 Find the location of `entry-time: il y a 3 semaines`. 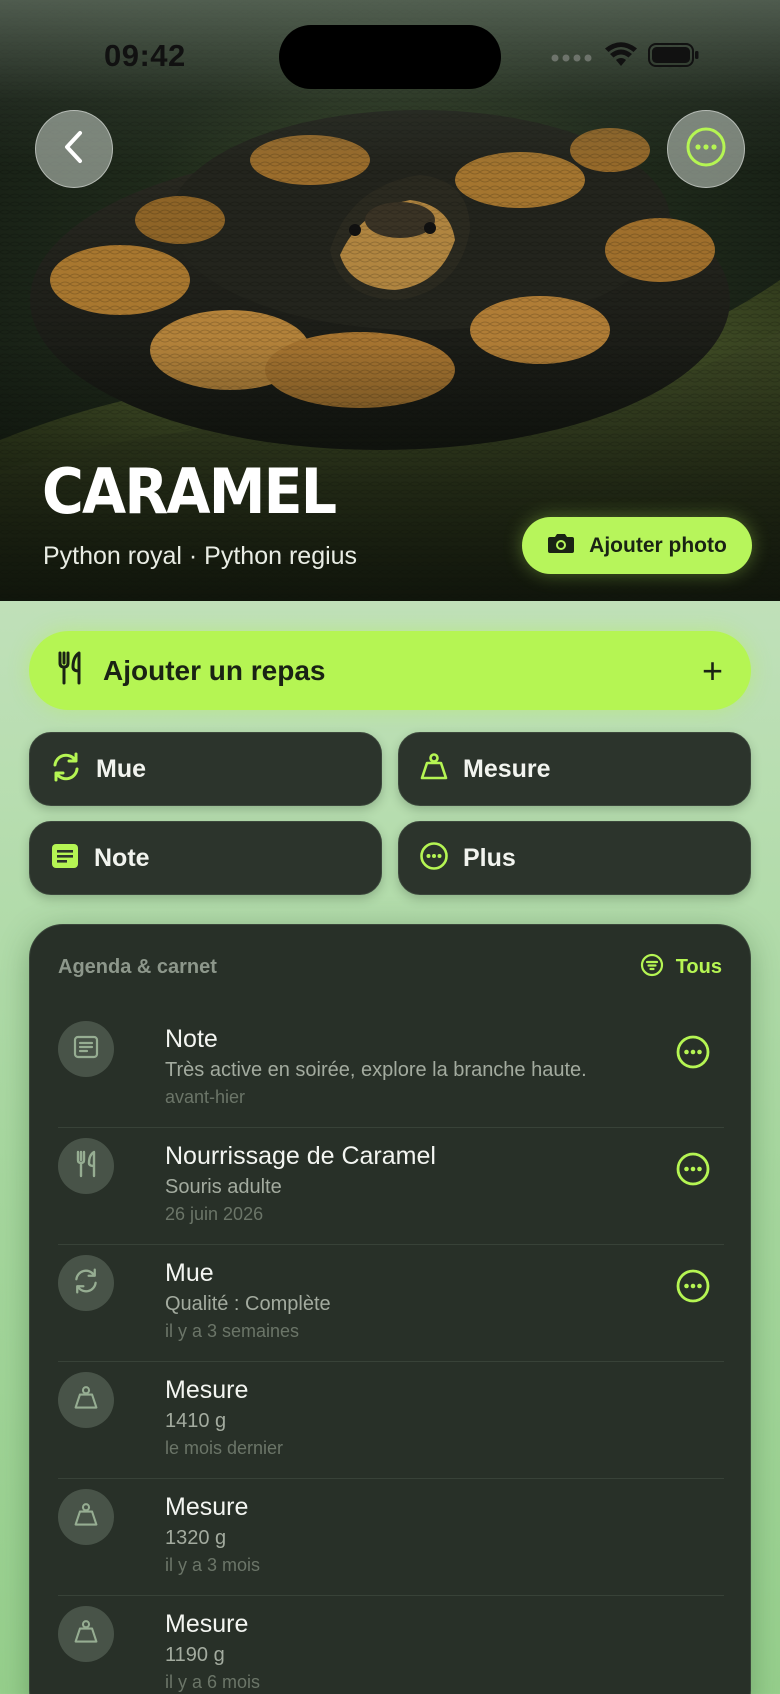

entry-time: il y a 3 semaines is located at coordinates (232, 1331).